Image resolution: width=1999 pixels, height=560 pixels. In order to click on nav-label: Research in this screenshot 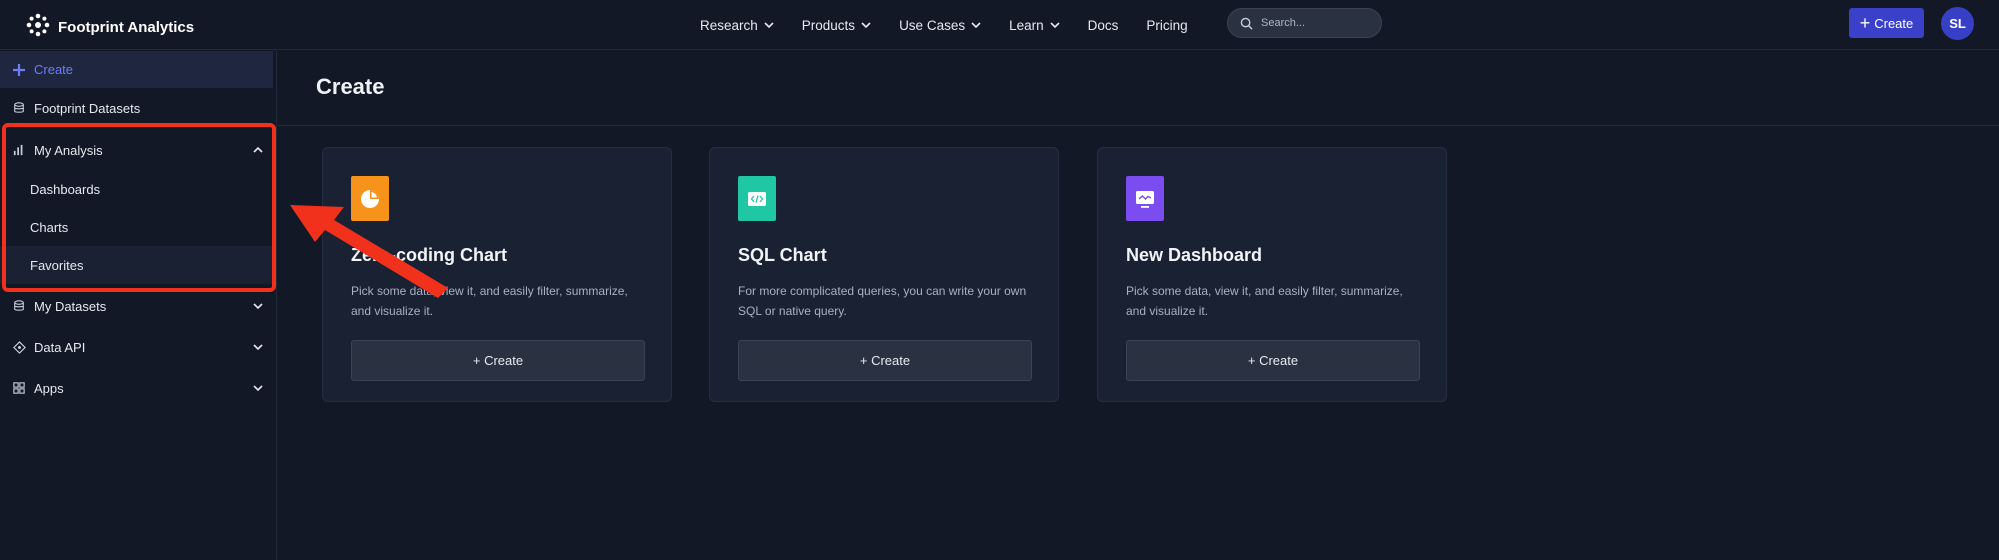, I will do `click(729, 25)`.